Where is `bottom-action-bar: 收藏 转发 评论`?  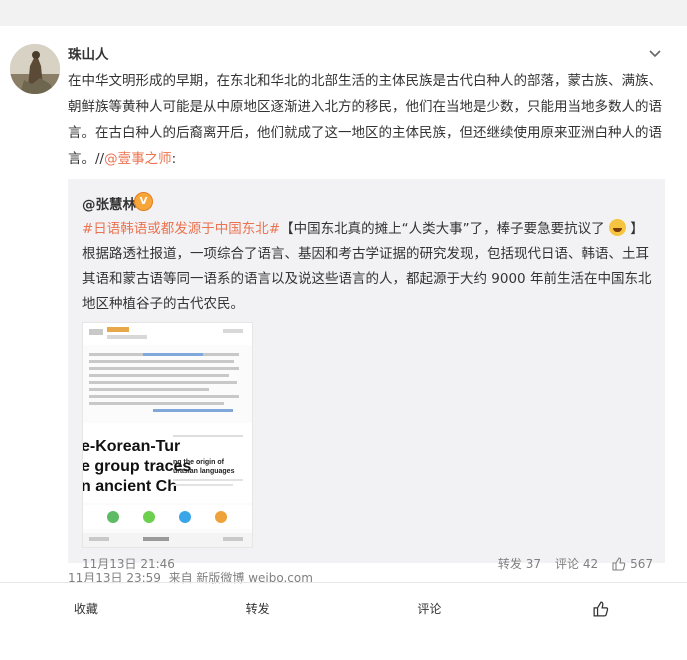
bottom-action-bar: 收藏 转发 评论 is located at coordinates (343, 608).